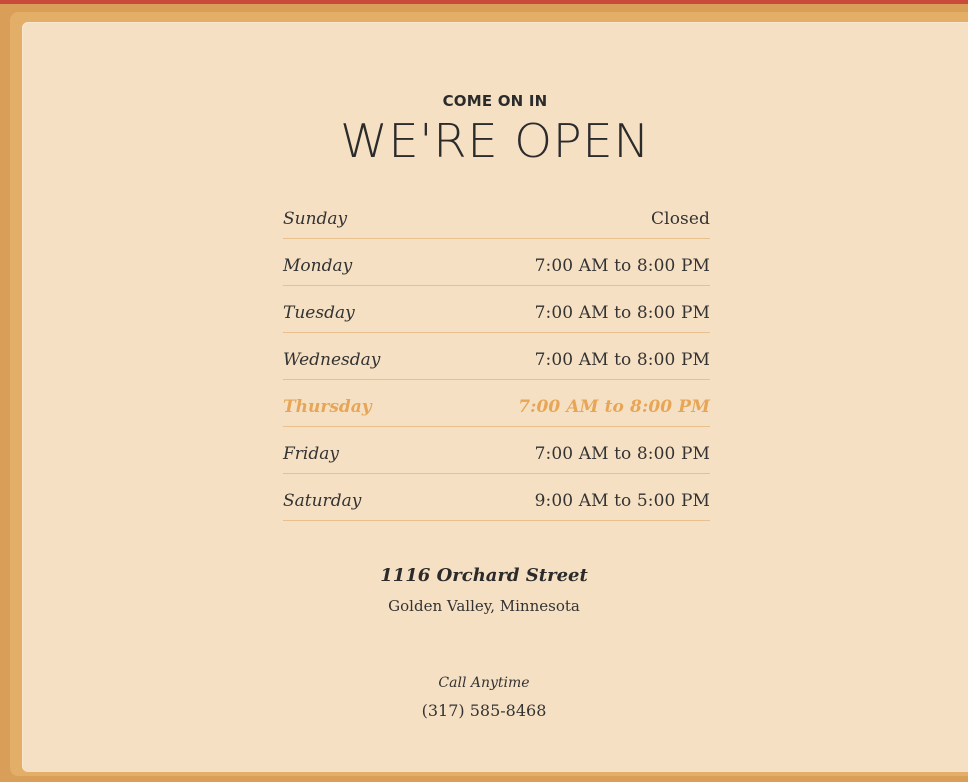 This screenshot has width=968, height=782. Describe the element at coordinates (327, 407) in the screenshot. I see `day-label: Thursday` at that location.